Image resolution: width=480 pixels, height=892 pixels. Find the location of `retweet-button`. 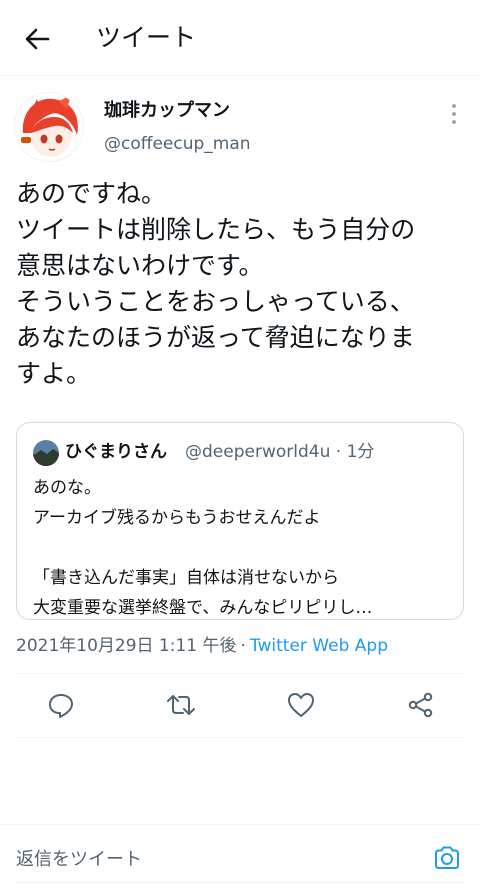

retweet-button is located at coordinates (181, 705).